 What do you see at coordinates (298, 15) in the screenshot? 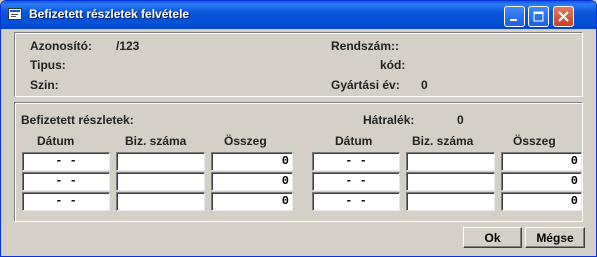
I see `title-bar: Befizetett részletek felvétele` at bounding box center [298, 15].